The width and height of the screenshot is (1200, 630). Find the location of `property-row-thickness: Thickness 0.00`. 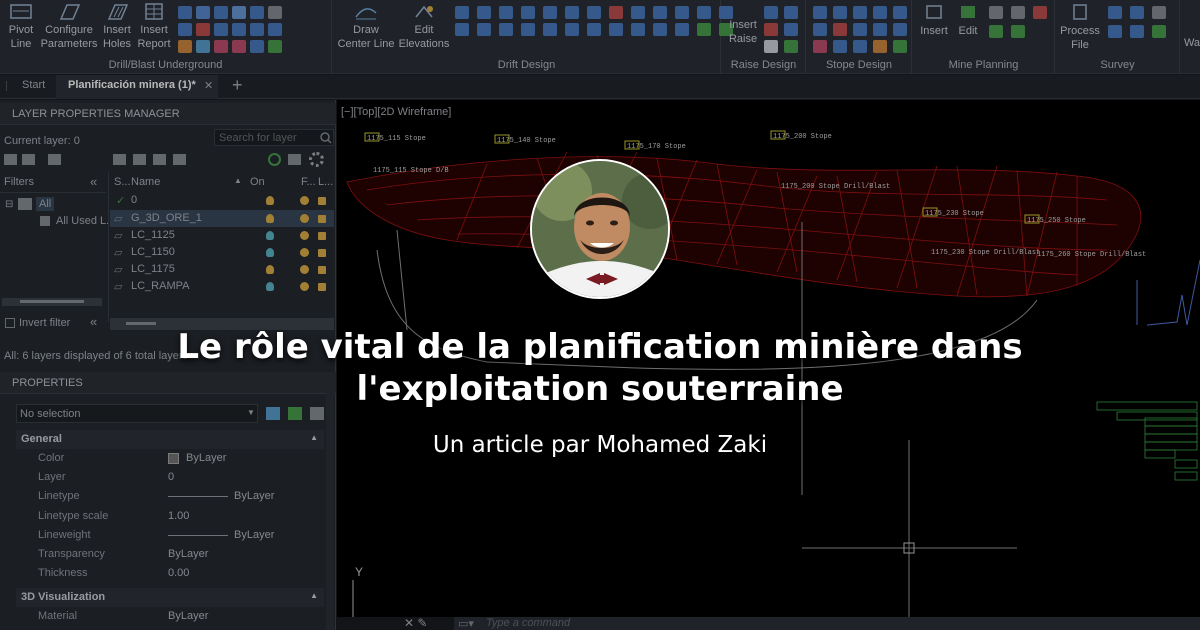

property-row-thickness: Thickness 0.00 is located at coordinates (170, 573).